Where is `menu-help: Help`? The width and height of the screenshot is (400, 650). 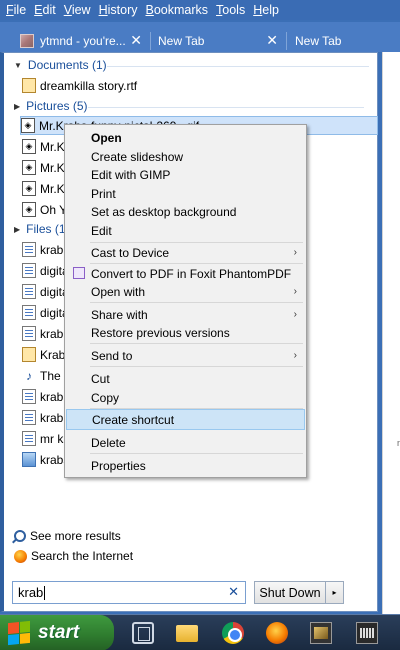
menu-help: Help is located at coordinates (266, 10).